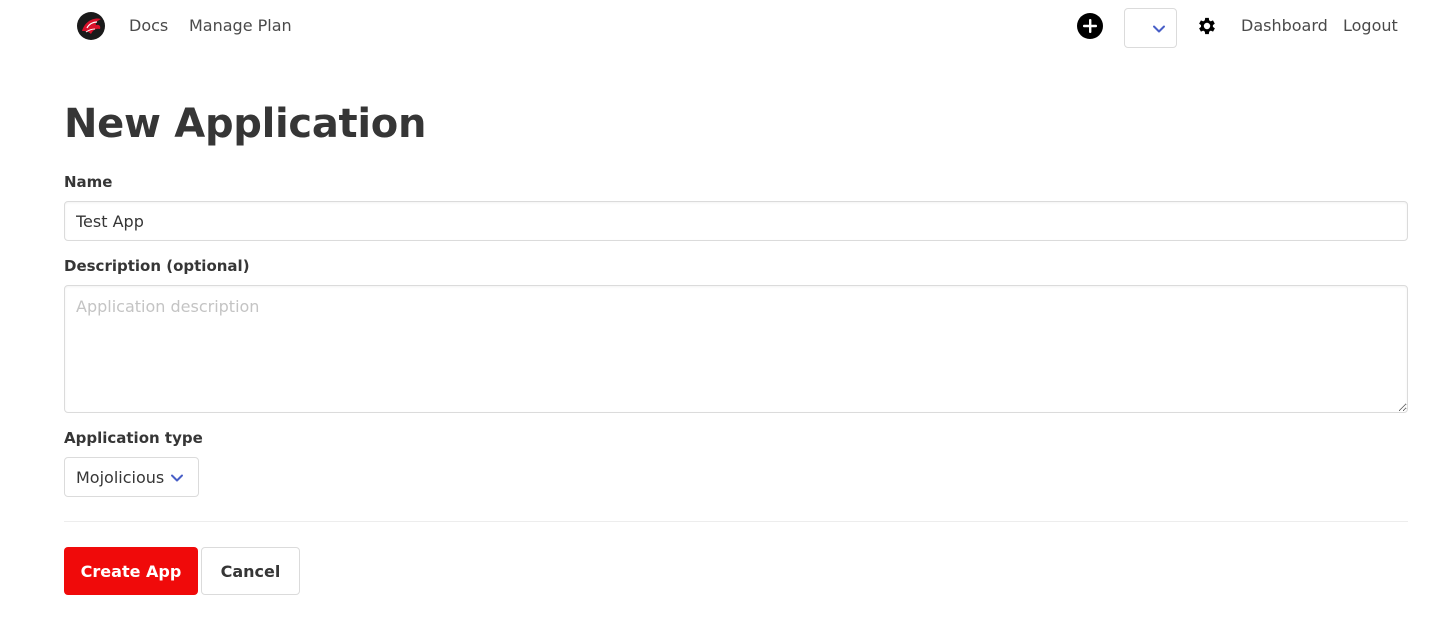 The width and height of the screenshot is (1434, 631). What do you see at coordinates (717, 26) in the screenshot?
I see `top-navbar: Docs Manage Plan Dashboard Logout` at bounding box center [717, 26].